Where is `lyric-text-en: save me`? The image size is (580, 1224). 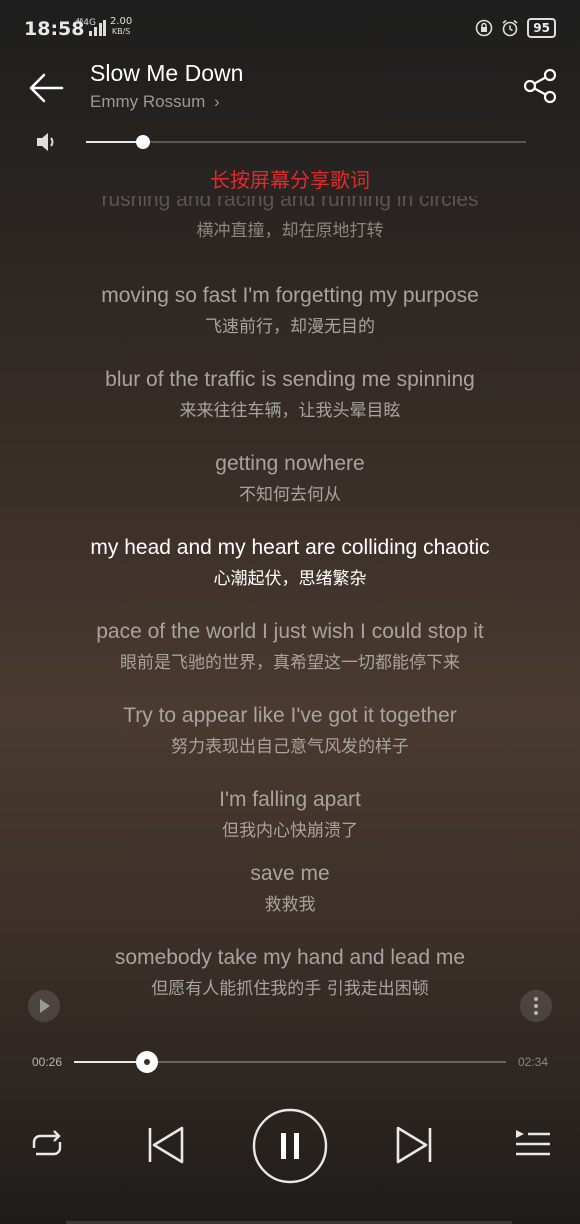 lyric-text-en: save me is located at coordinates (290, 873).